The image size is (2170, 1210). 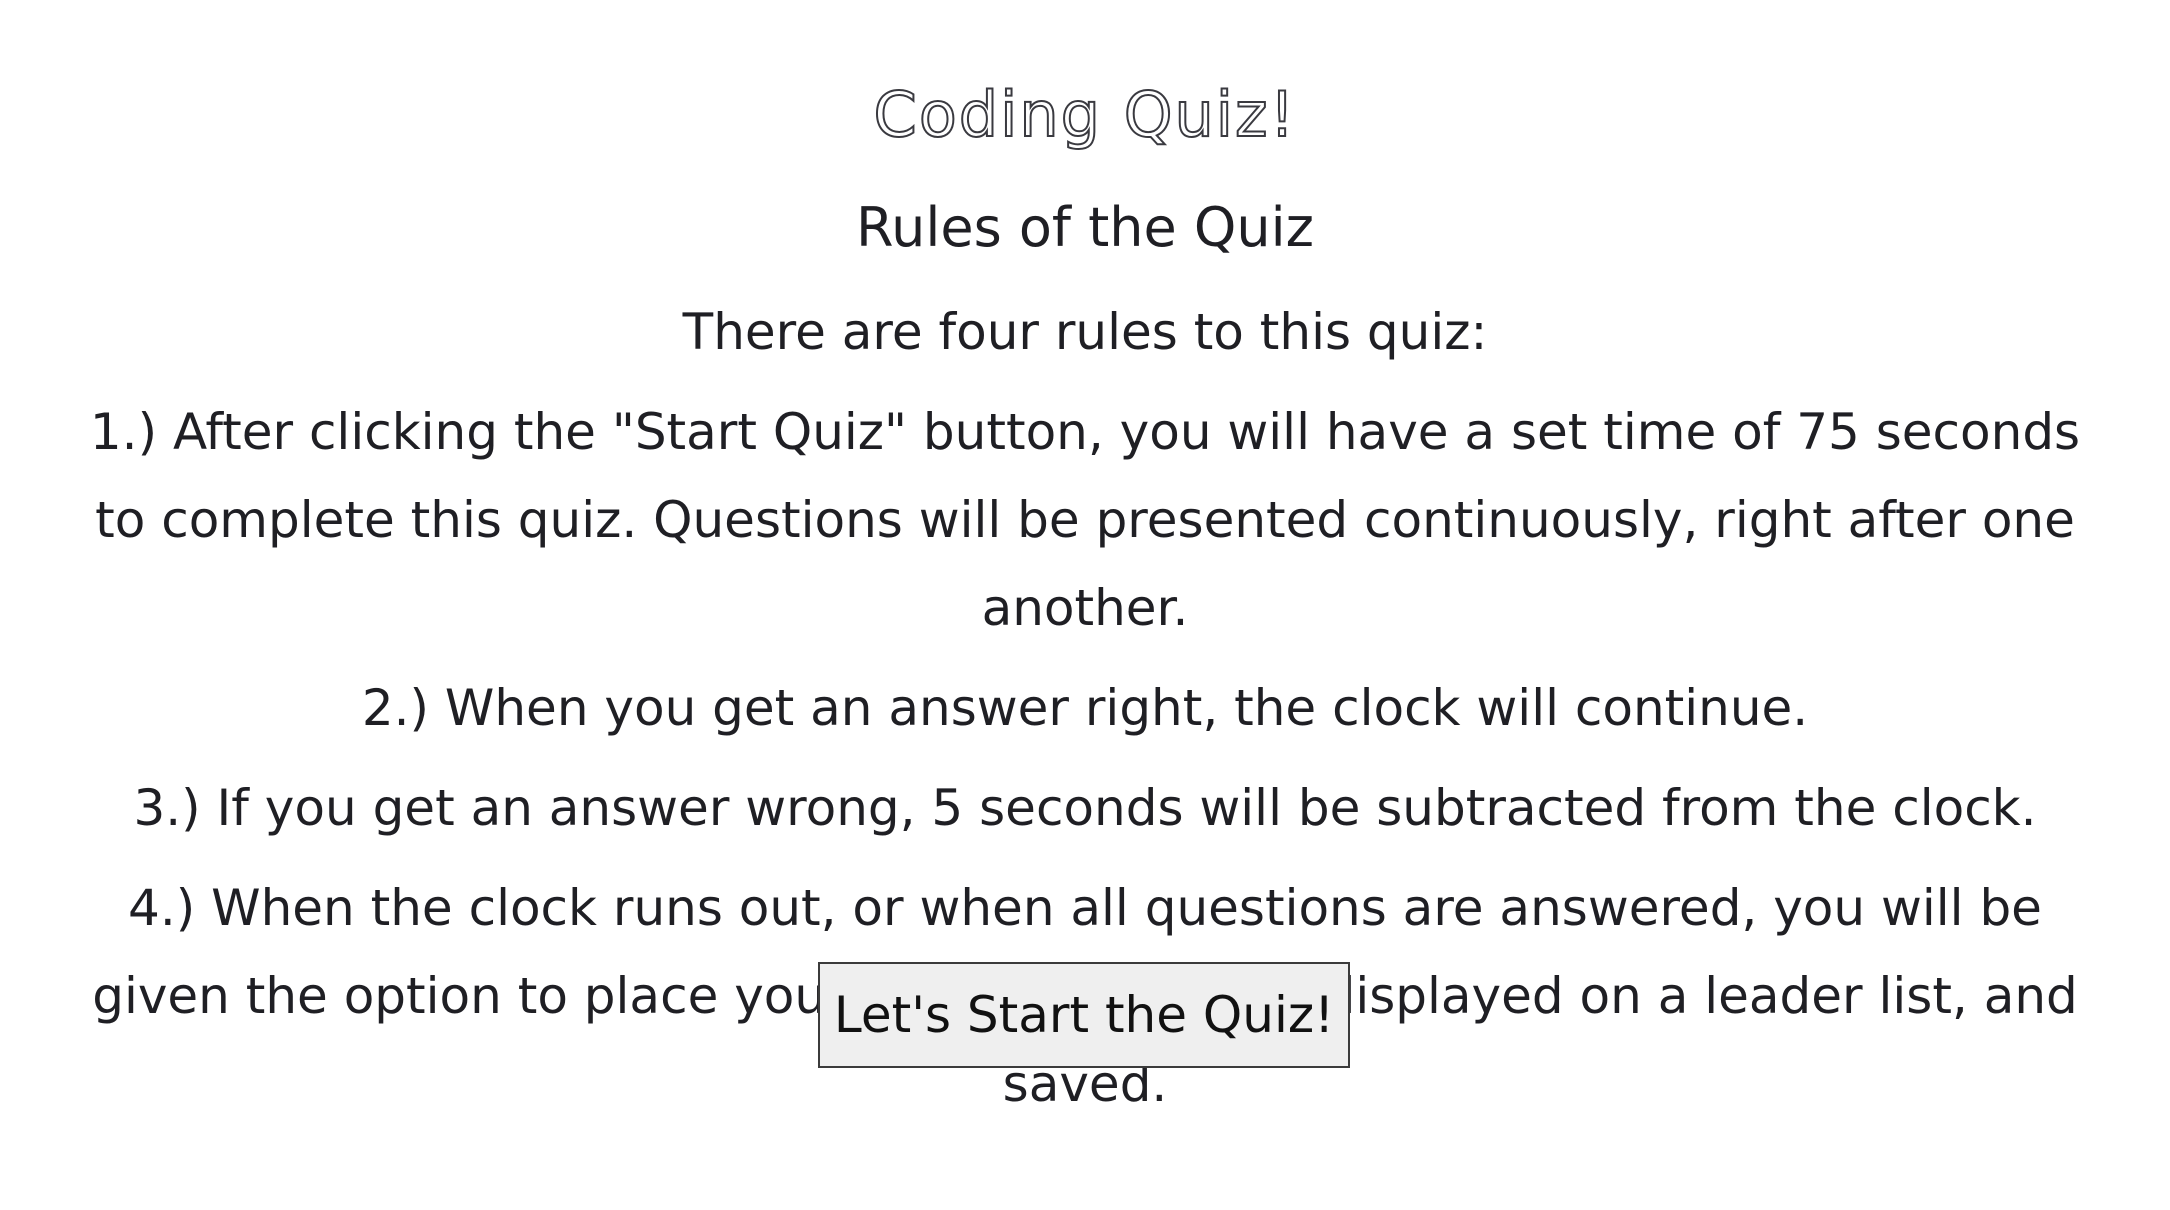 What do you see at coordinates (1085, 332) in the screenshot?
I see `rules-intro: There are four rules to this quiz:` at bounding box center [1085, 332].